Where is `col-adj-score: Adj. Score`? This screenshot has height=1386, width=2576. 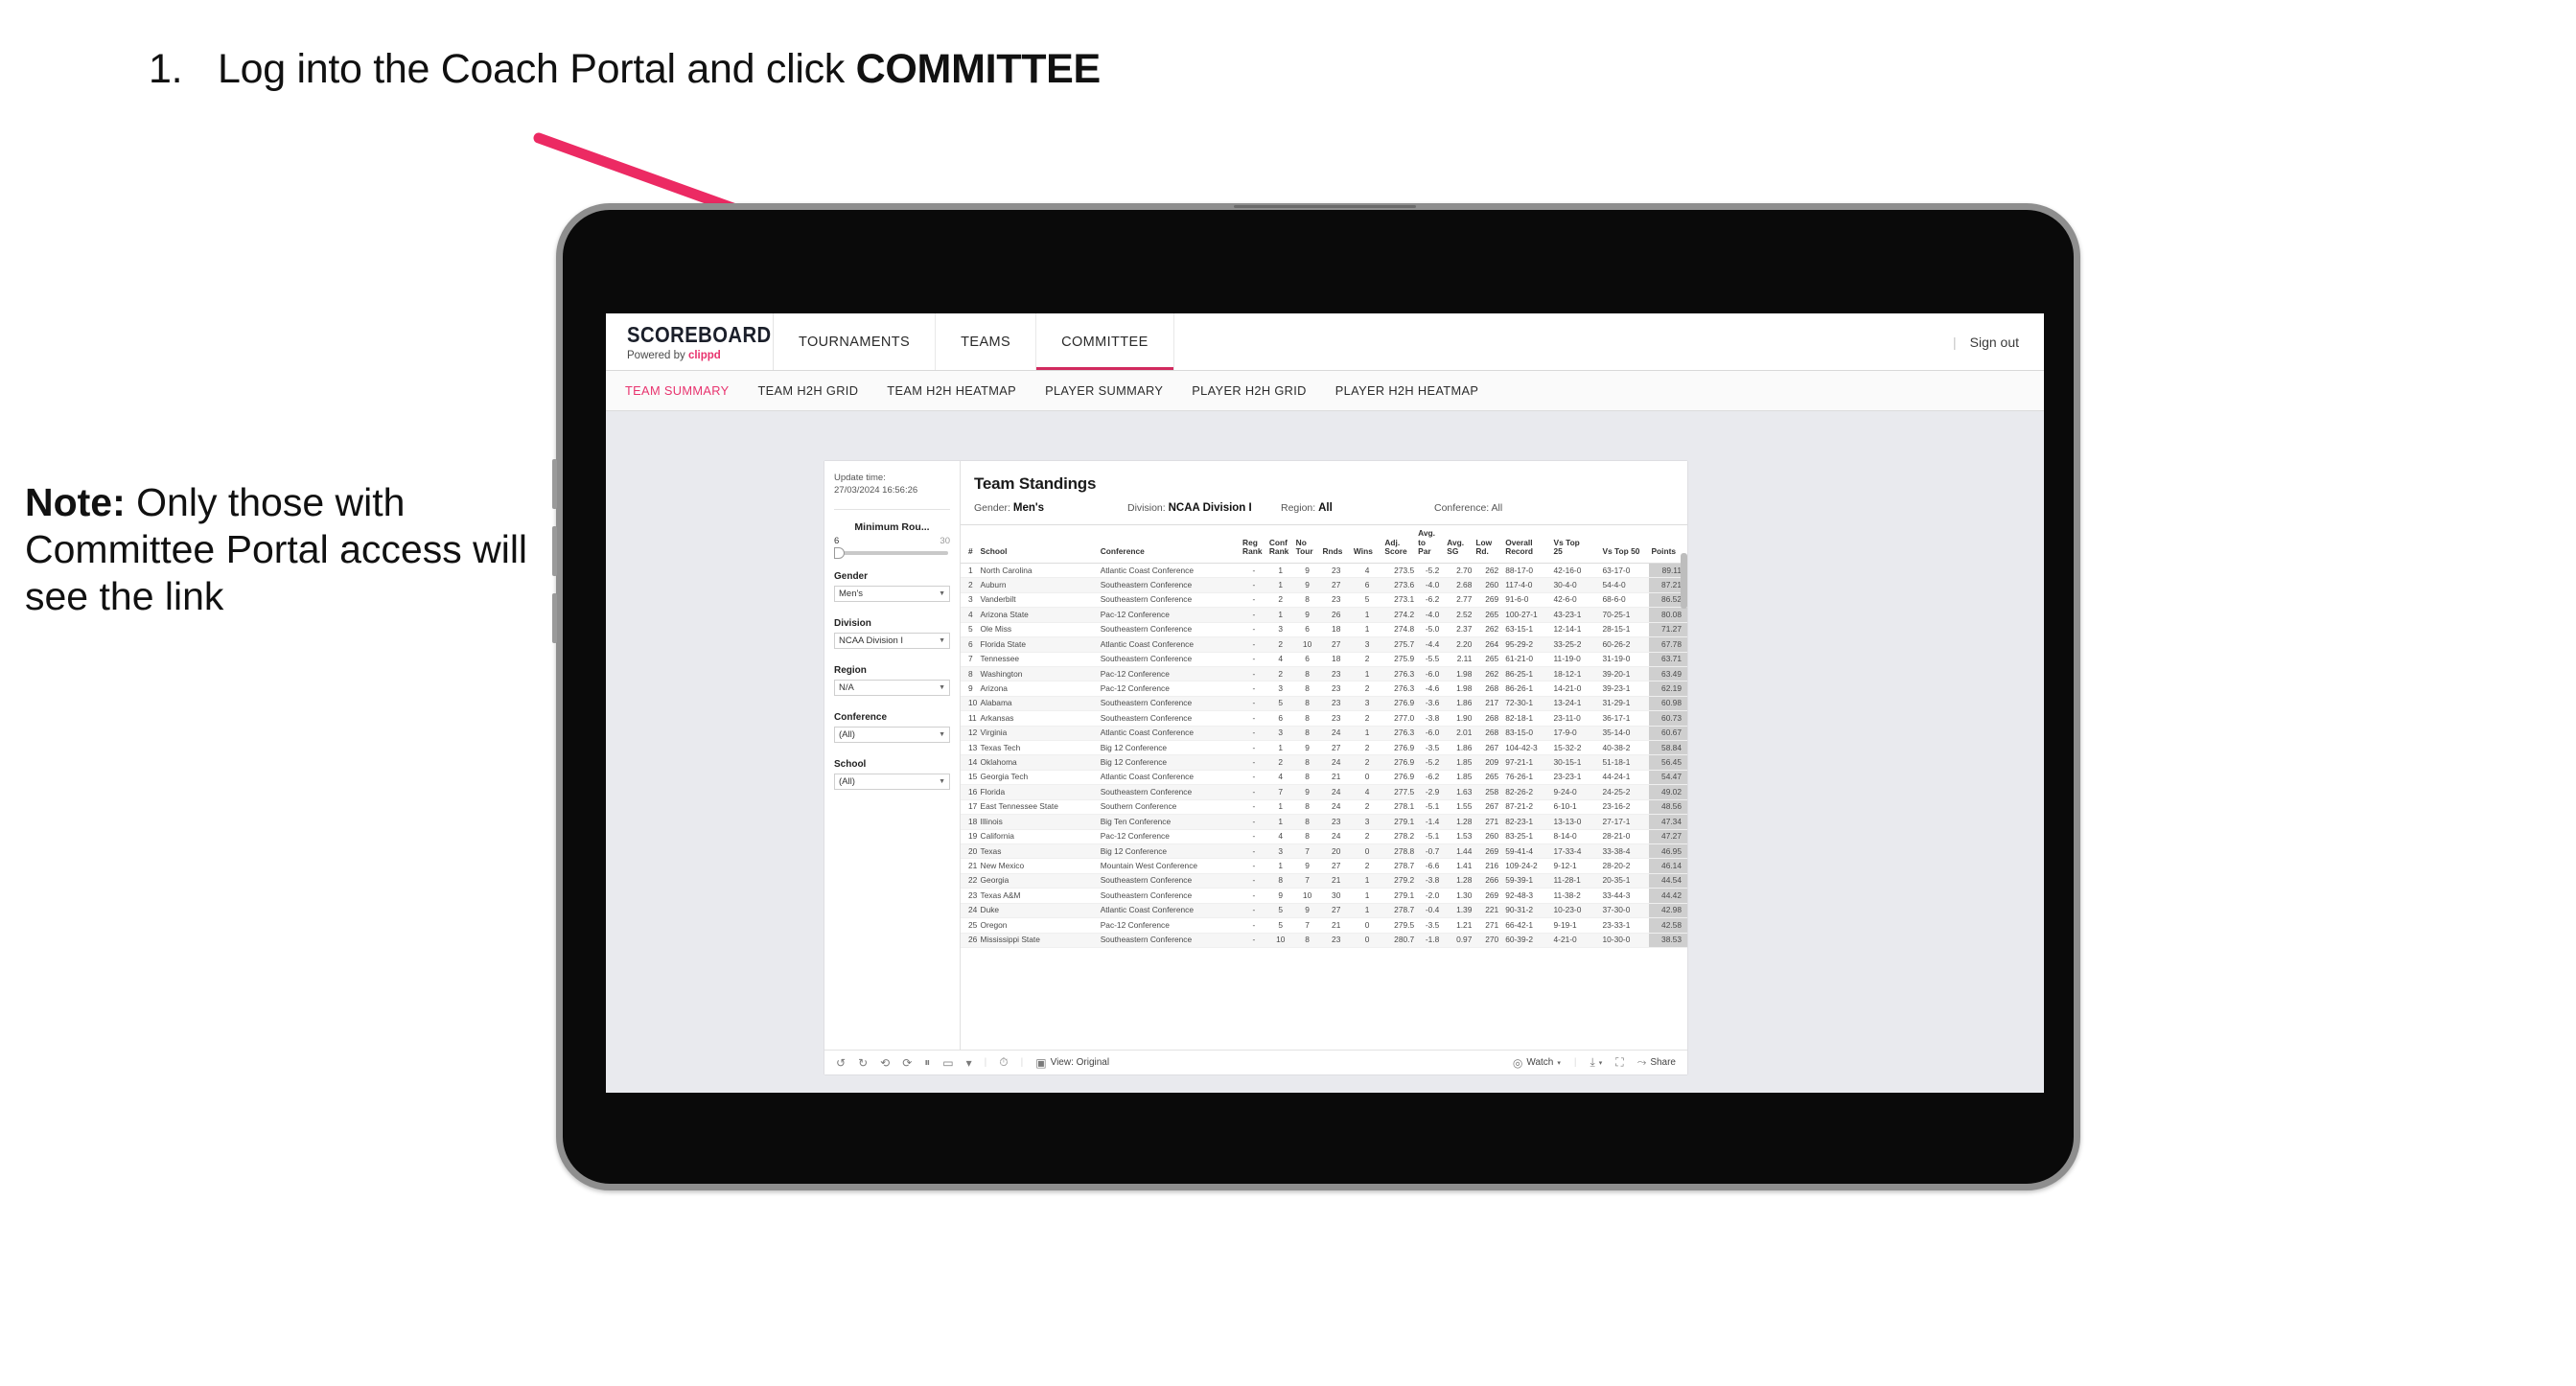 col-adj-score: Adj. Score is located at coordinates (1399, 544).